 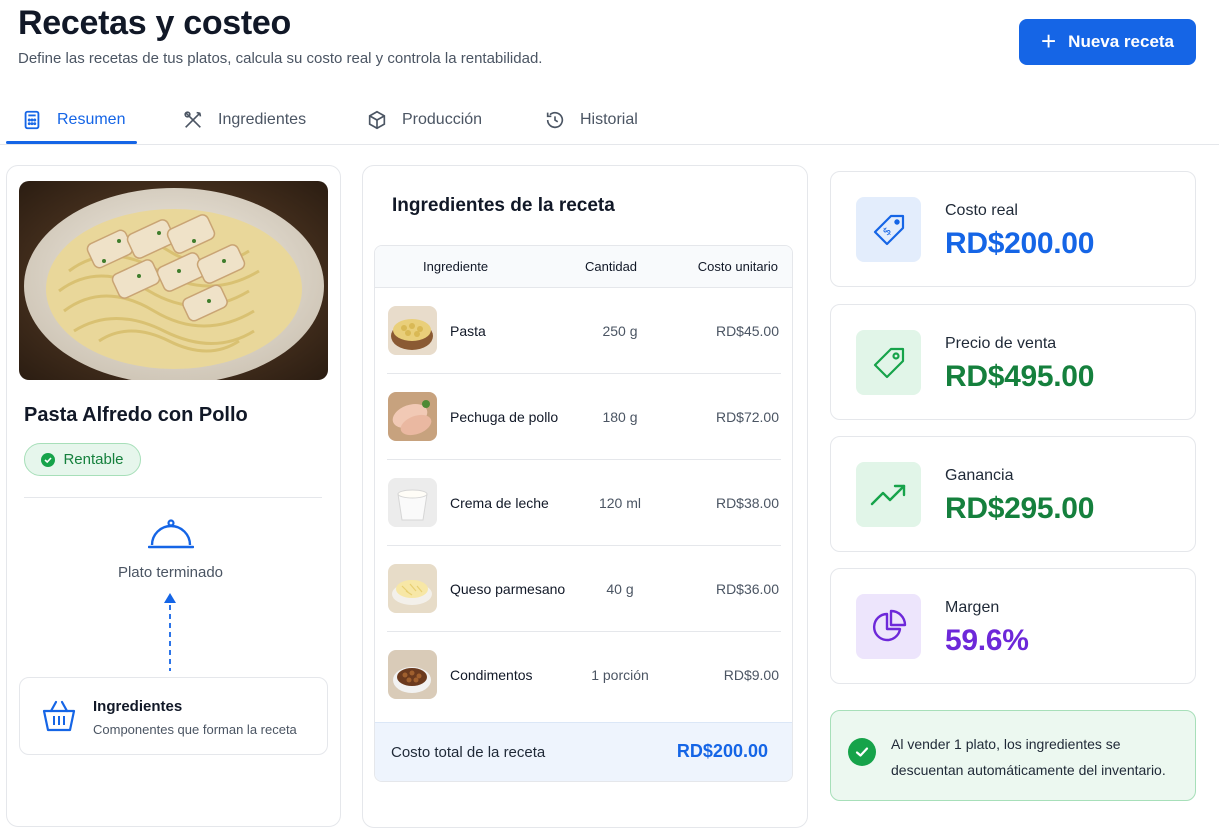 I want to click on ingredient-quantity: 40 g, so click(x=620, y=589).